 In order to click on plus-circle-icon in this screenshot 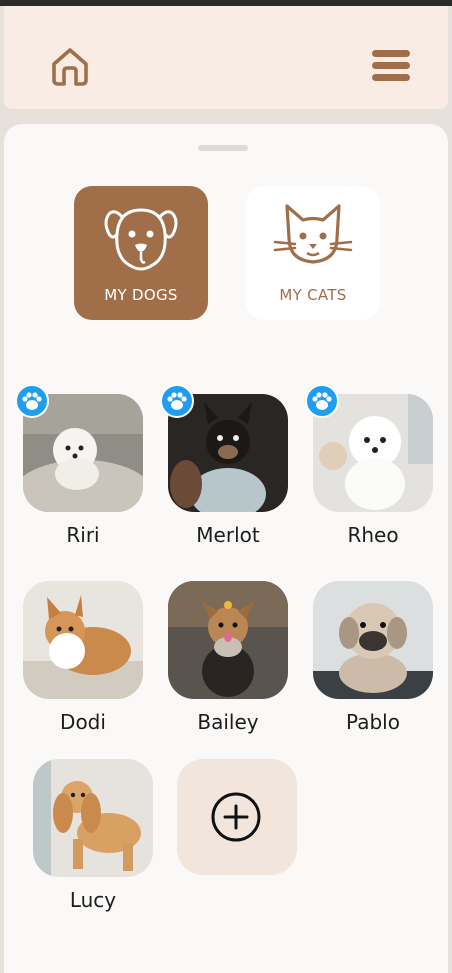, I will do `click(236, 817)`.